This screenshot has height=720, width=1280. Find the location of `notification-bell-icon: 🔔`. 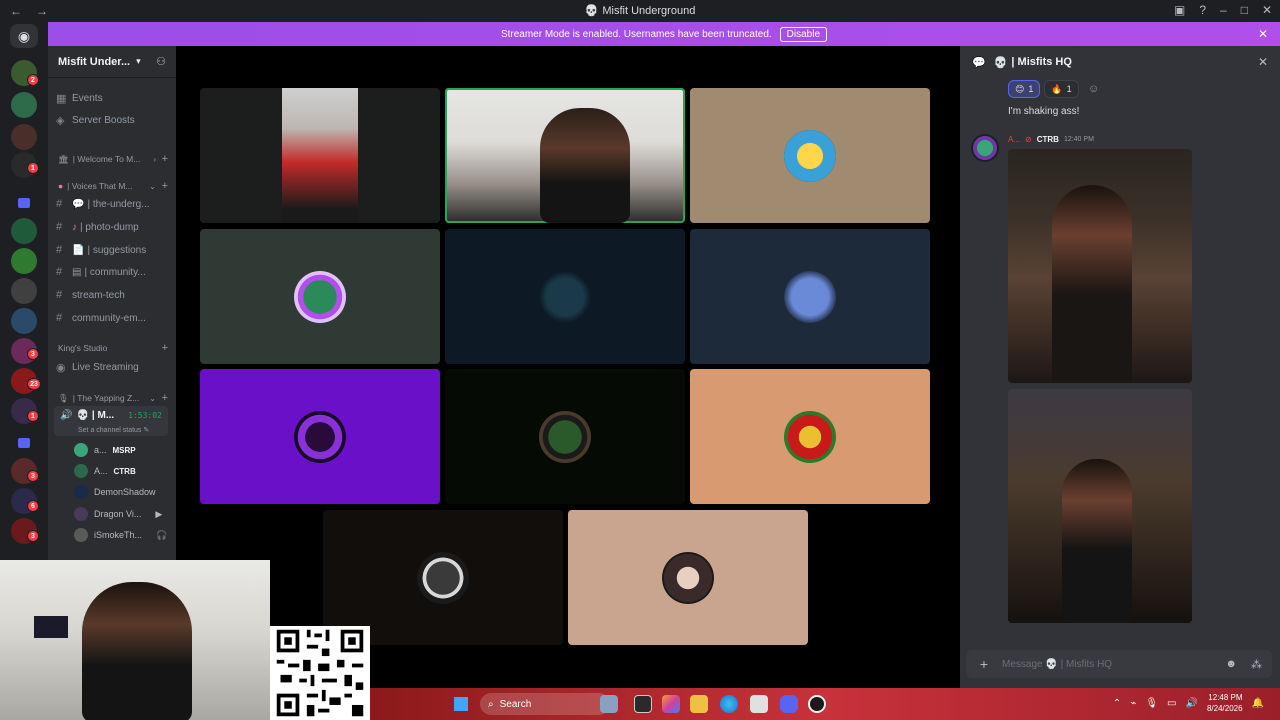

notification-bell-icon: 🔔 is located at coordinates (1258, 703).